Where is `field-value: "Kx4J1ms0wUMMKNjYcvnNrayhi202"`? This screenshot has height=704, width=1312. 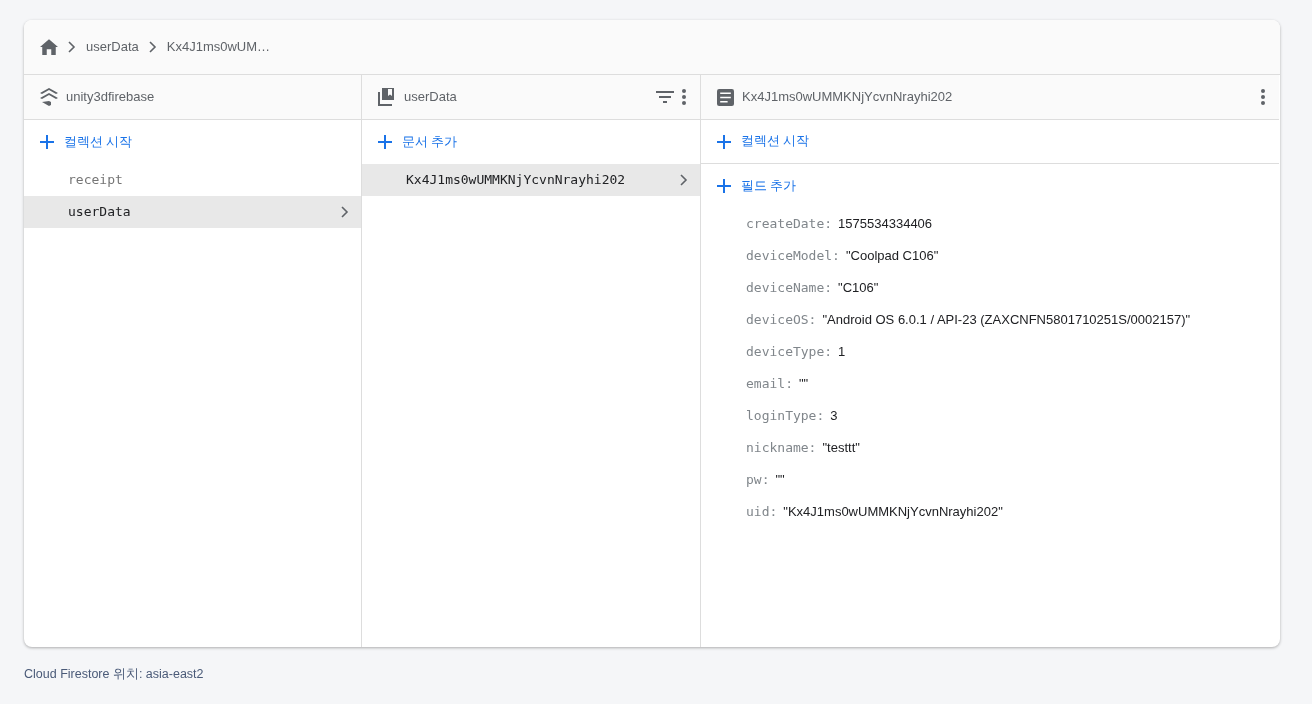
field-value: "Kx4J1ms0wUMMKNjYcvnNrayhi202" is located at coordinates (893, 512).